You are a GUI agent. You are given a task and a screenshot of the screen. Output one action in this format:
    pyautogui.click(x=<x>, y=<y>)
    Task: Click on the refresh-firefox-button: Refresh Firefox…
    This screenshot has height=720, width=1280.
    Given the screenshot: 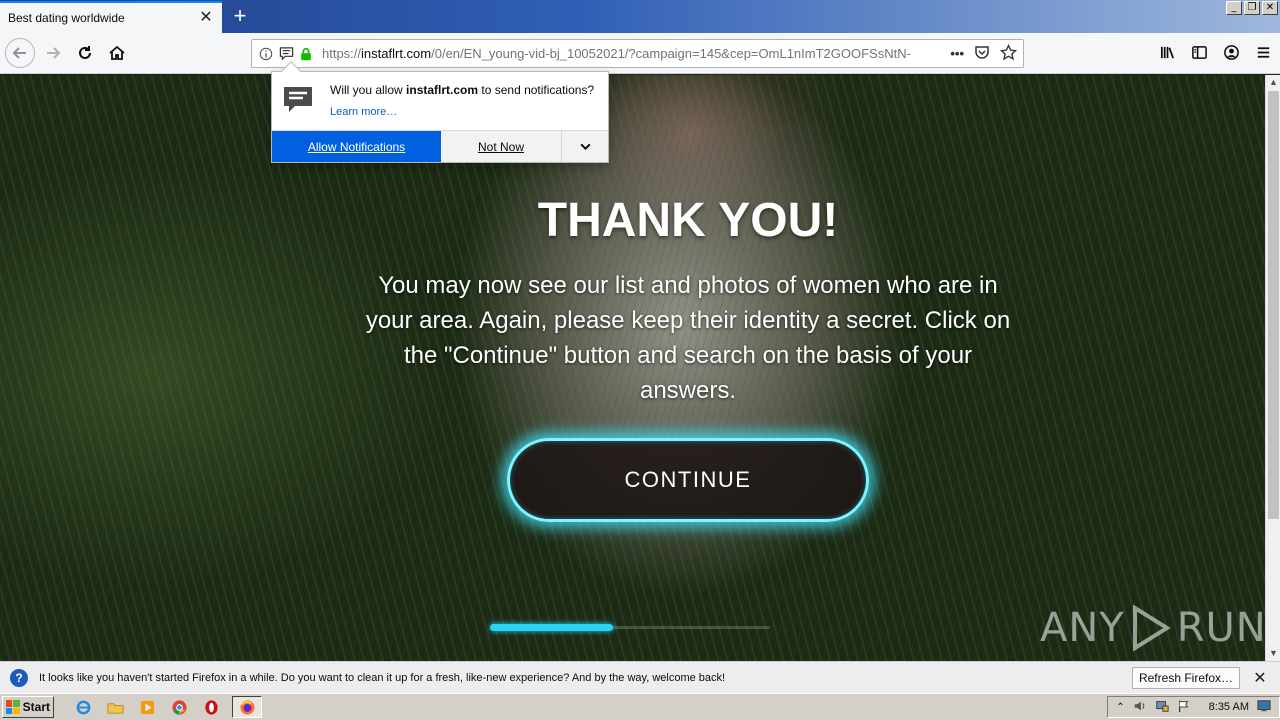 What is the action you would take?
    pyautogui.click(x=1185, y=677)
    